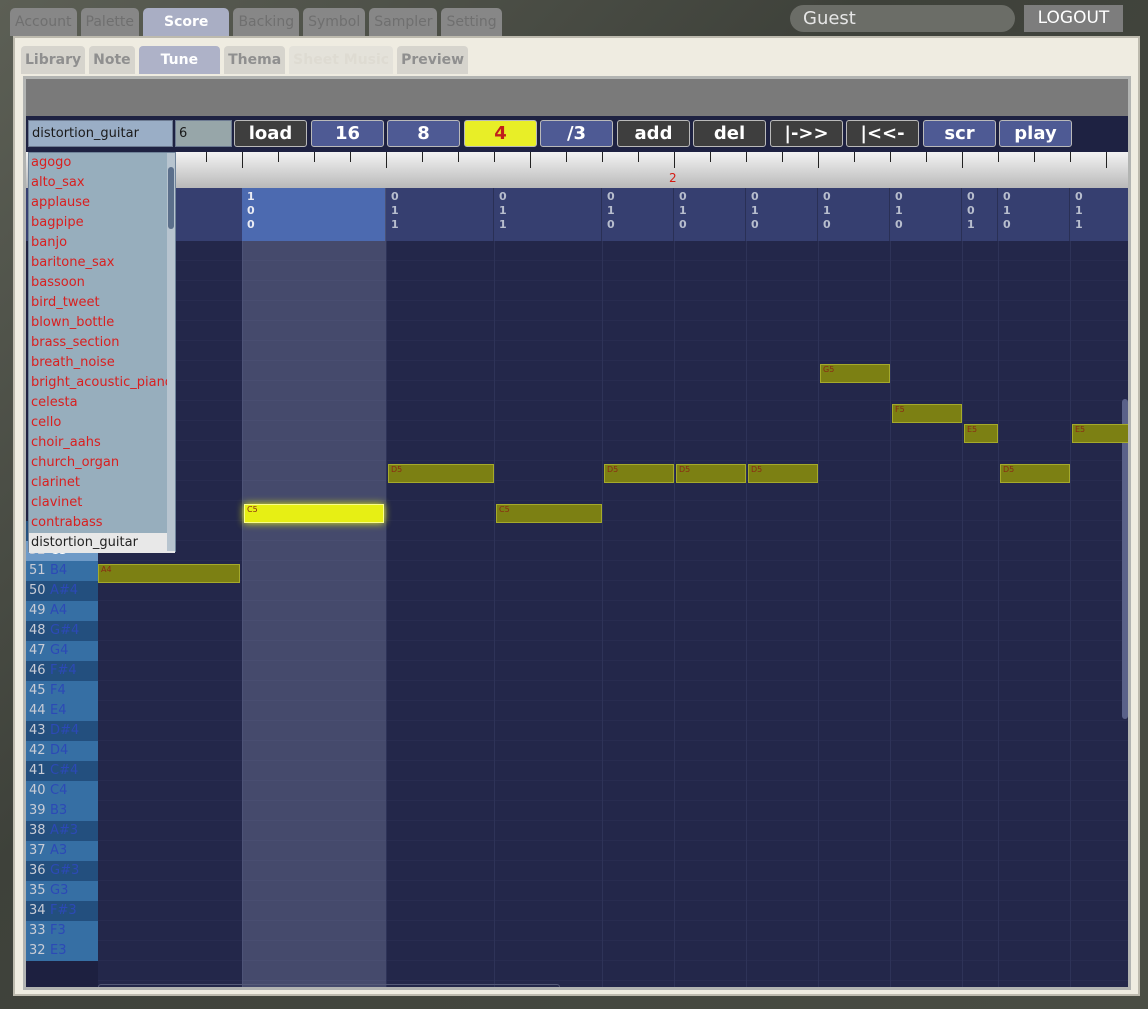  What do you see at coordinates (62, 811) in the screenshot?
I see `piano-key: 39 B3` at bounding box center [62, 811].